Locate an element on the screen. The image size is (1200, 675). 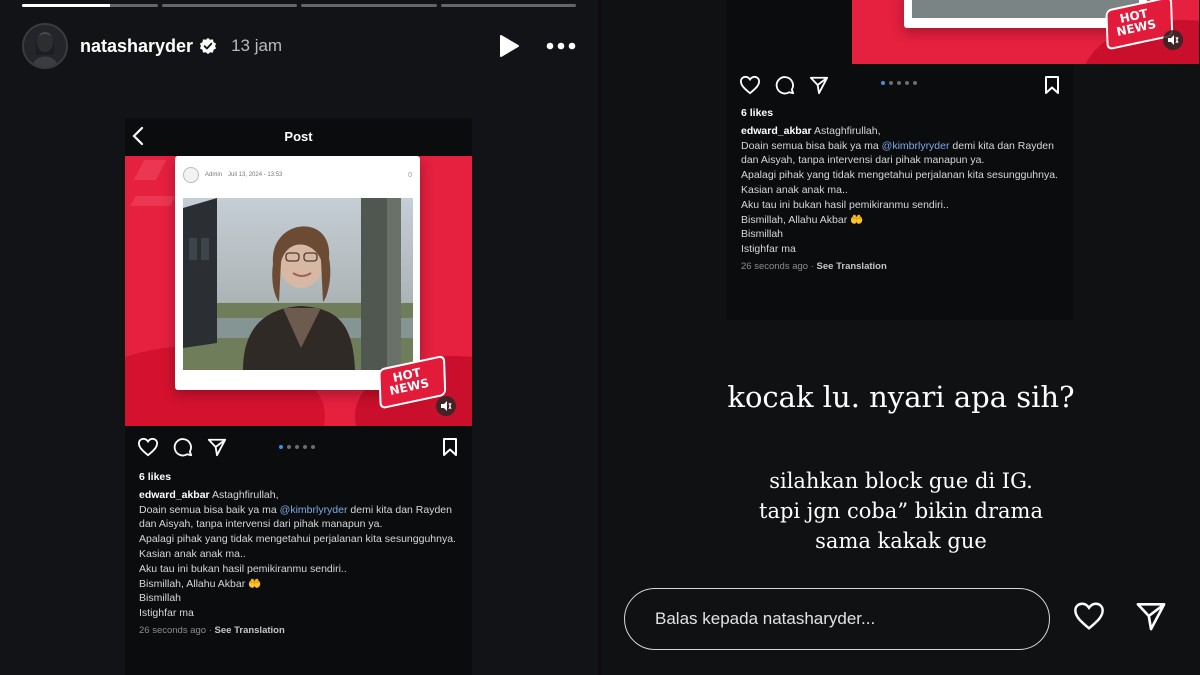
frame-comment-count: 0 is located at coordinates (410, 175).